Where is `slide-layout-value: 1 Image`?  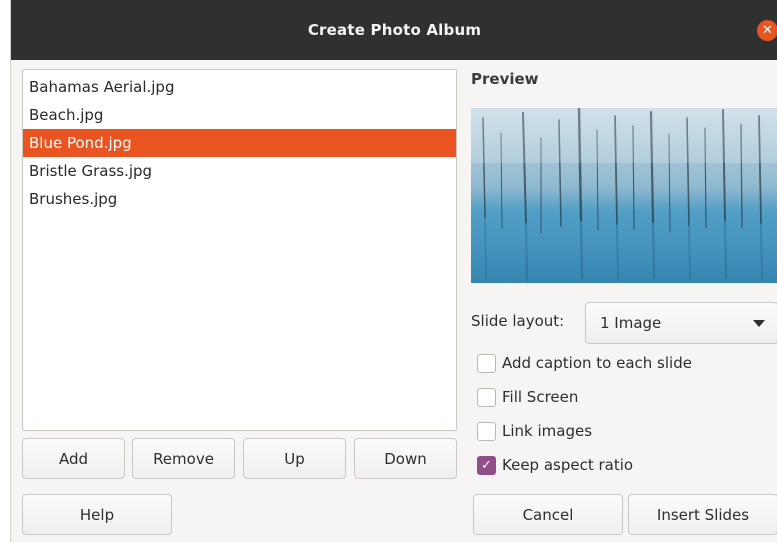
slide-layout-value: 1 Image is located at coordinates (631, 323).